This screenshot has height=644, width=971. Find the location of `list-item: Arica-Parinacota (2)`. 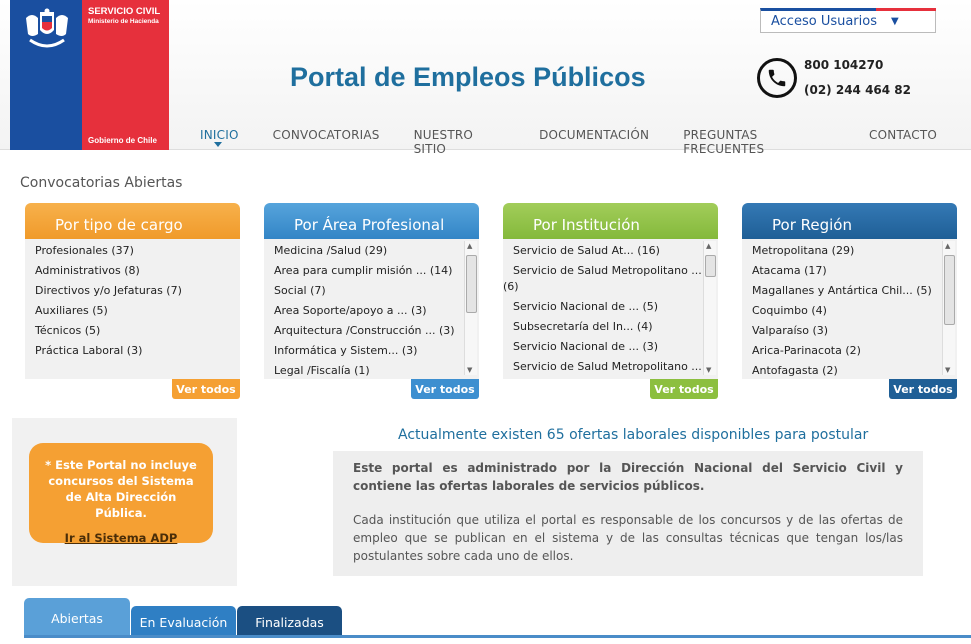

list-item: Arica-Parinacota (2) is located at coordinates (849, 353).